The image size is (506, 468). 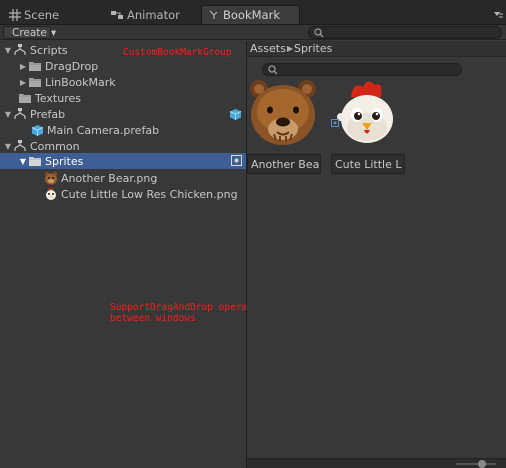 What do you see at coordinates (123, 98) in the screenshot?
I see `tree-item-textures: Textures` at bounding box center [123, 98].